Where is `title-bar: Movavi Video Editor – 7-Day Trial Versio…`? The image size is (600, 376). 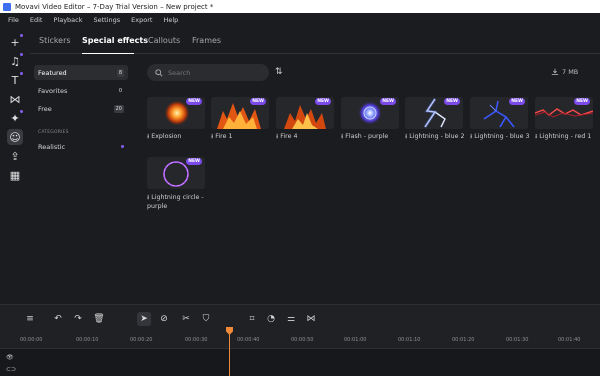 title-bar: Movavi Video Editor – 7-Day Trial Versio… is located at coordinates (300, 6).